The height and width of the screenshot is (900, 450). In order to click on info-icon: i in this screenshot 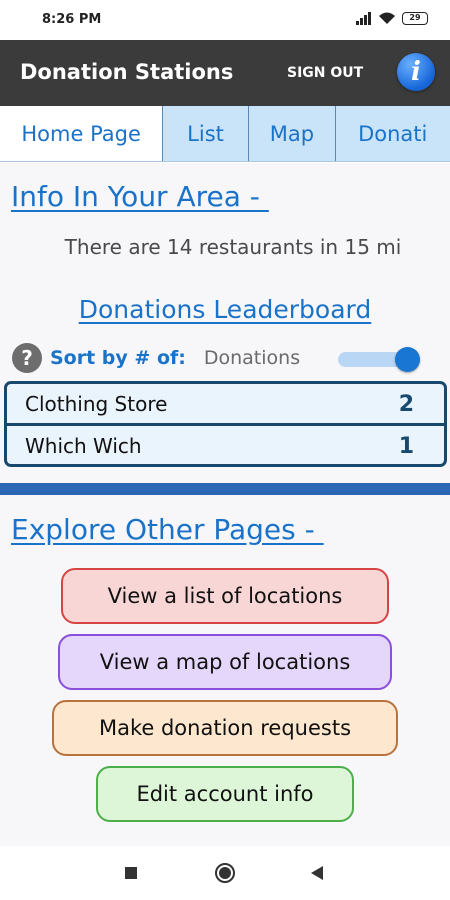, I will do `click(416, 72)`.